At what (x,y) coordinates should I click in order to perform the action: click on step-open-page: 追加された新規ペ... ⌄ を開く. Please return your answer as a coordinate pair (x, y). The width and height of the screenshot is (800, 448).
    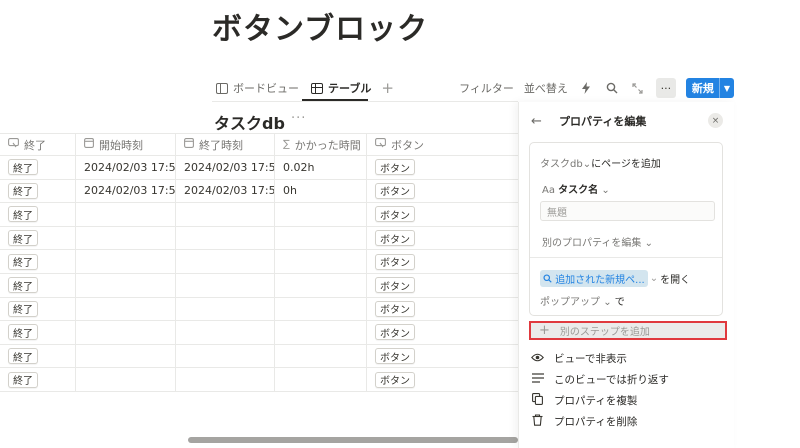
    Looking at the image, I should click on (615, 278).